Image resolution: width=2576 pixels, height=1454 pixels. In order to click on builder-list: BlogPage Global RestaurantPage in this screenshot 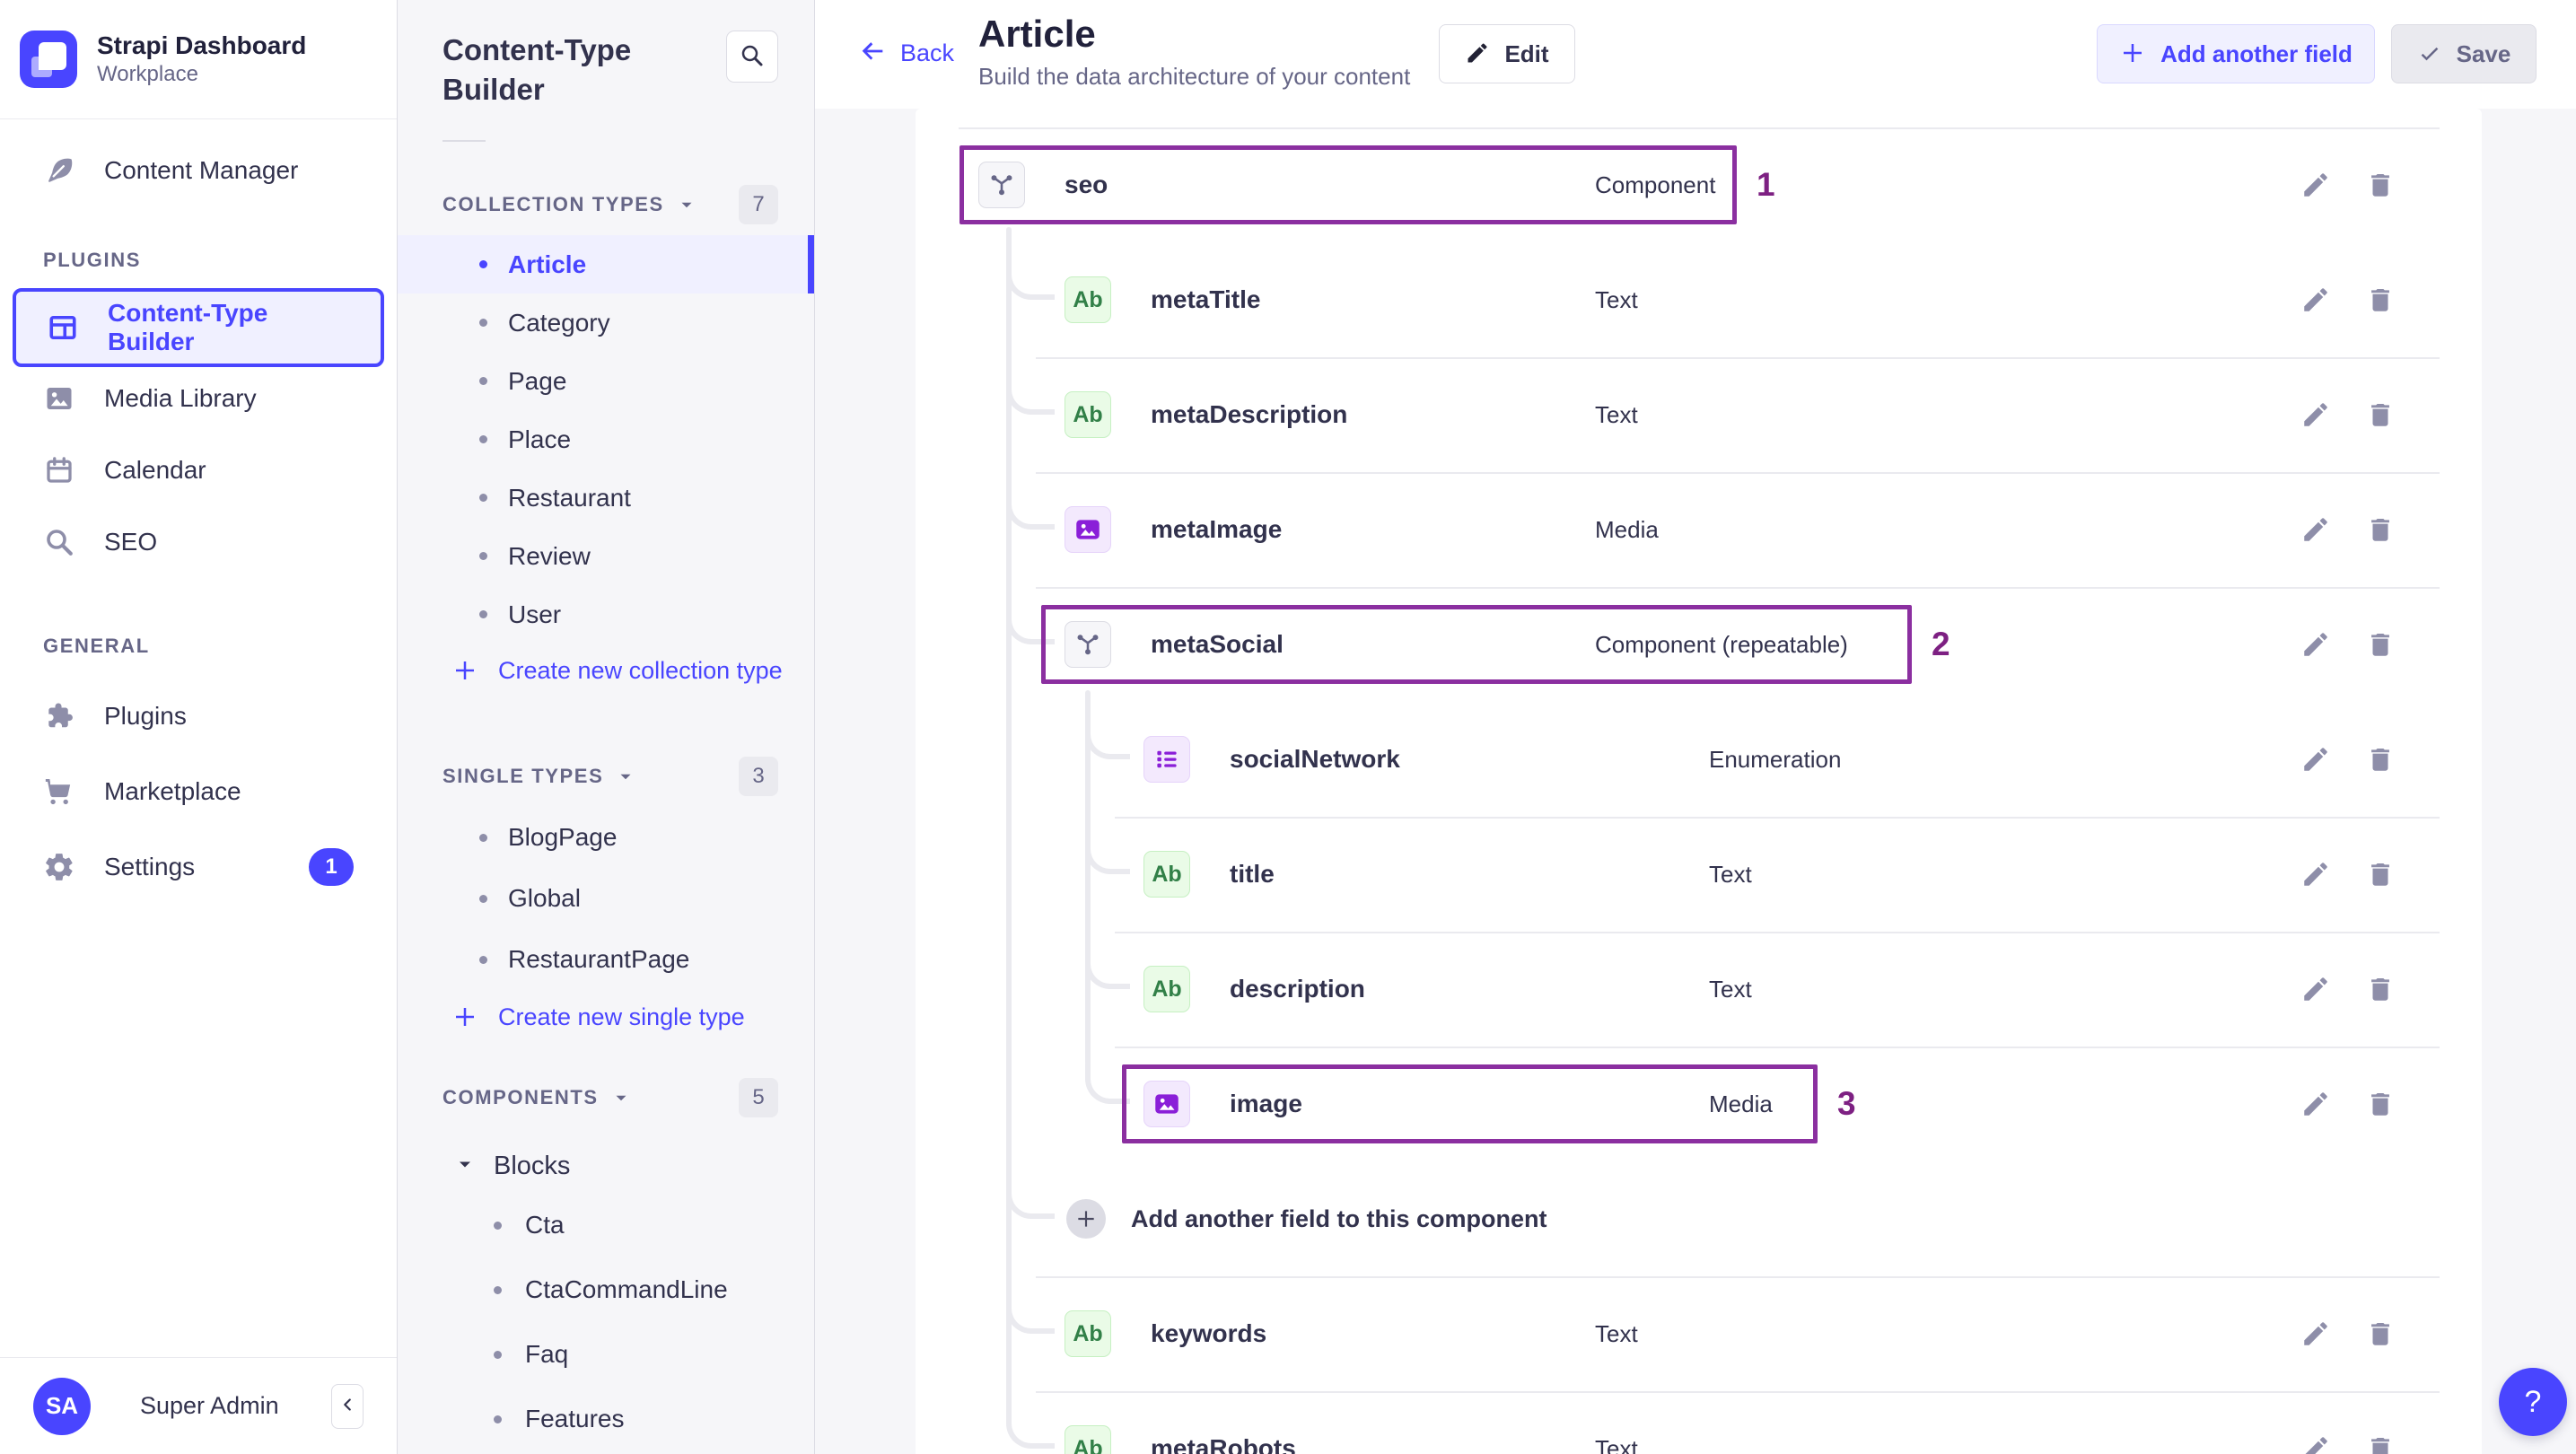, I will do `click(606, 898)`.